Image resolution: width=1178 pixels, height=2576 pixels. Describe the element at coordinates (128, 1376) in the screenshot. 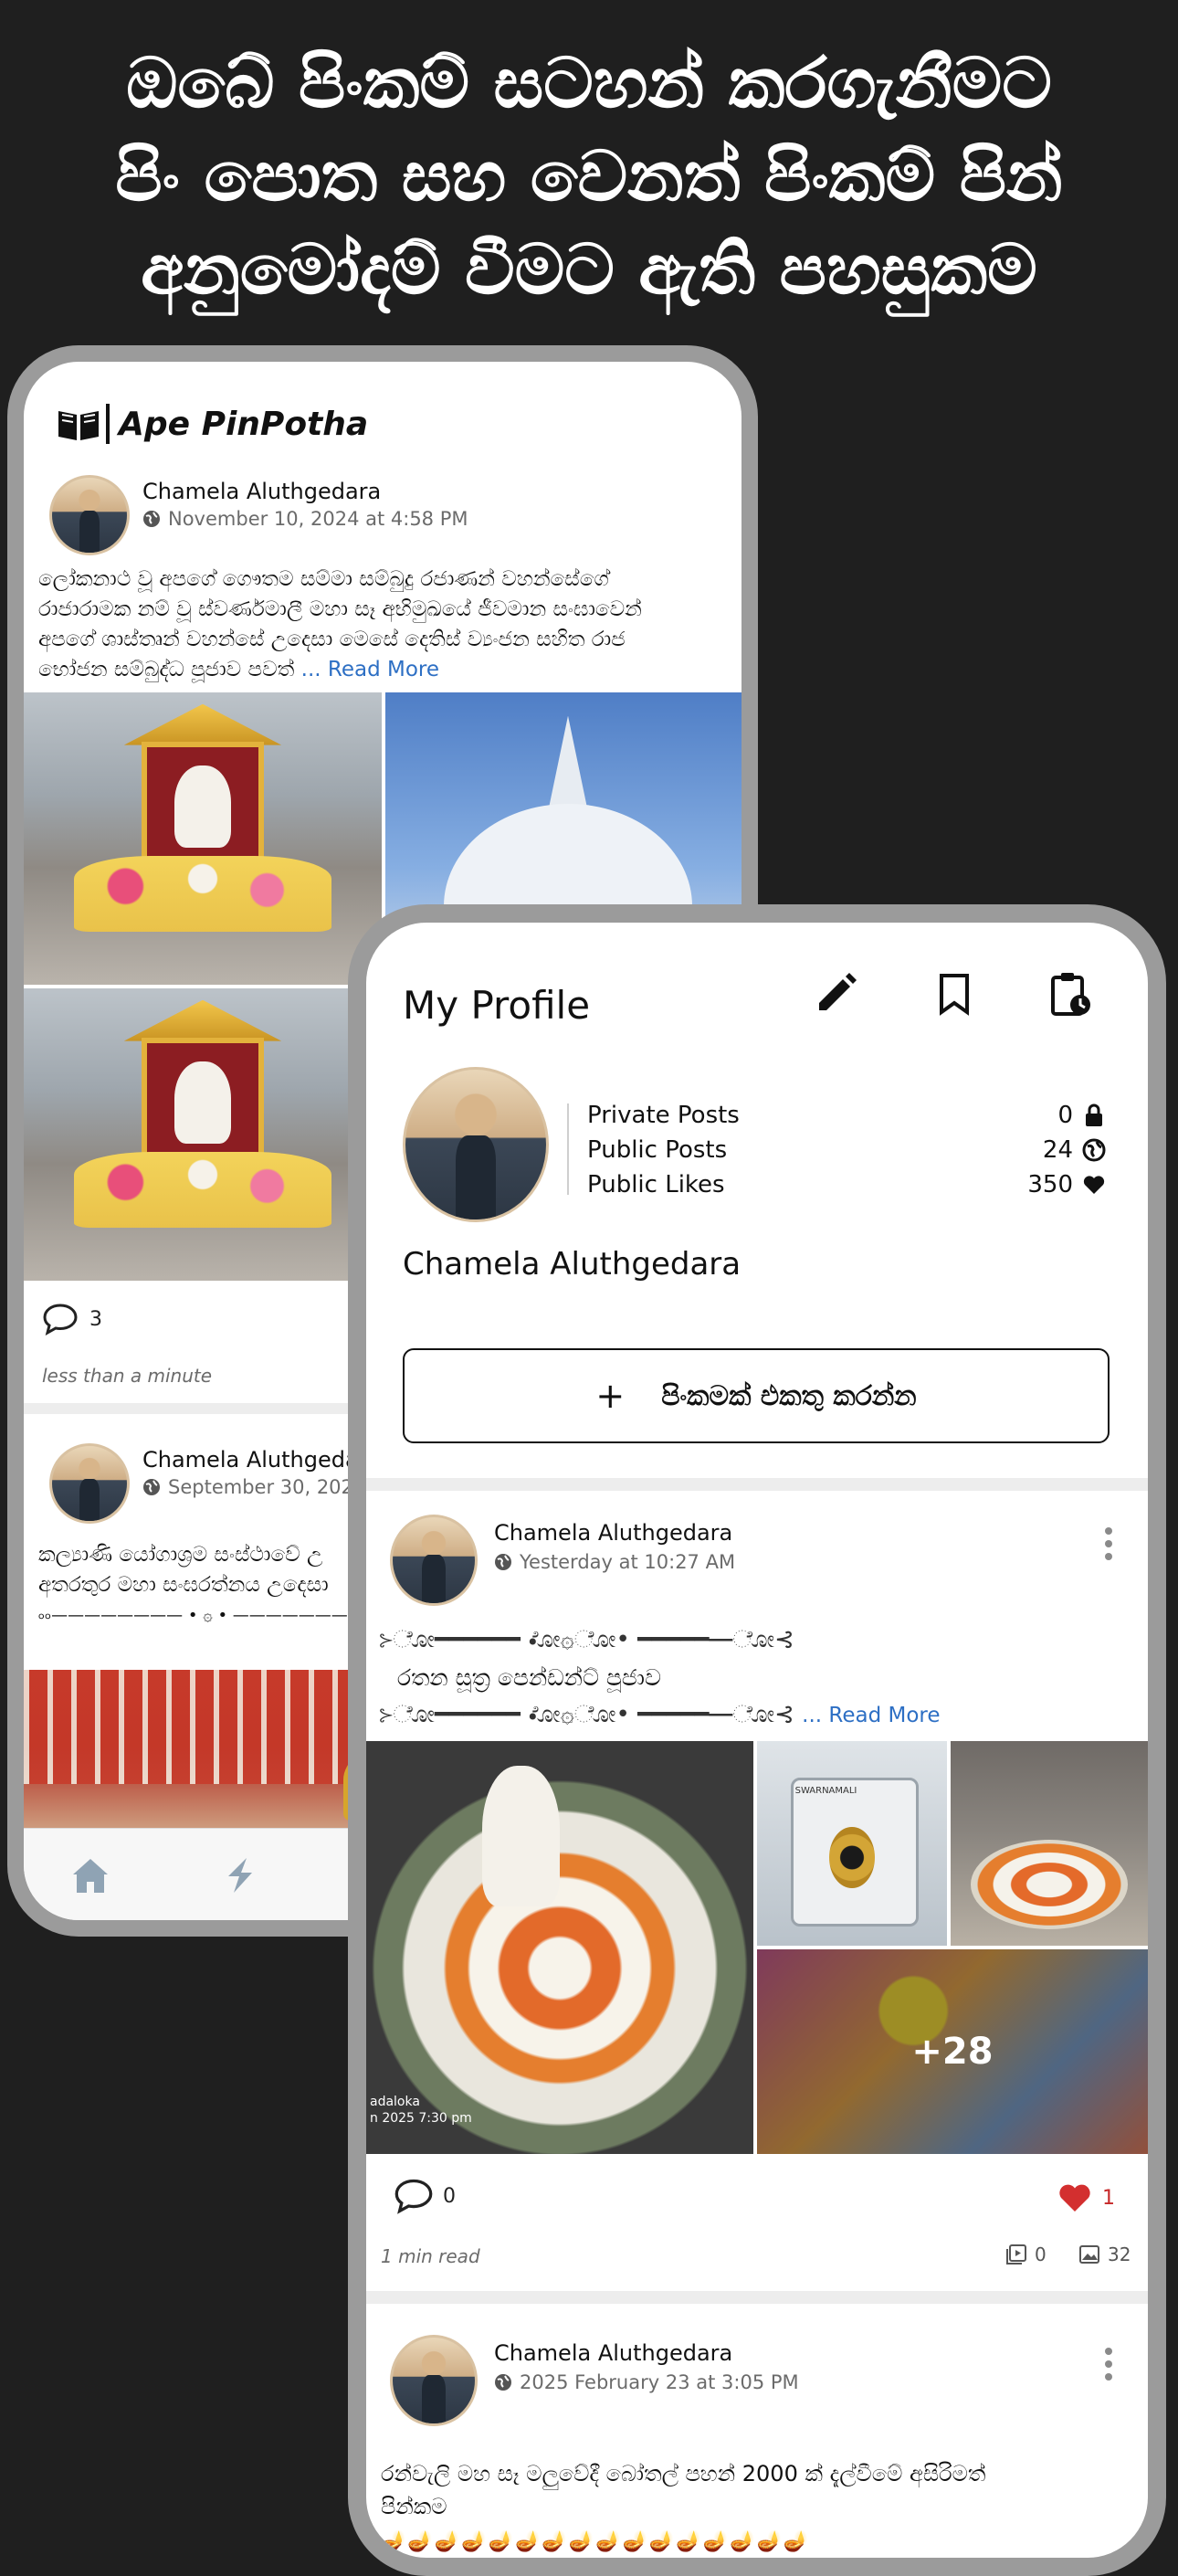

I see `read-time: less than a minute` at that location.